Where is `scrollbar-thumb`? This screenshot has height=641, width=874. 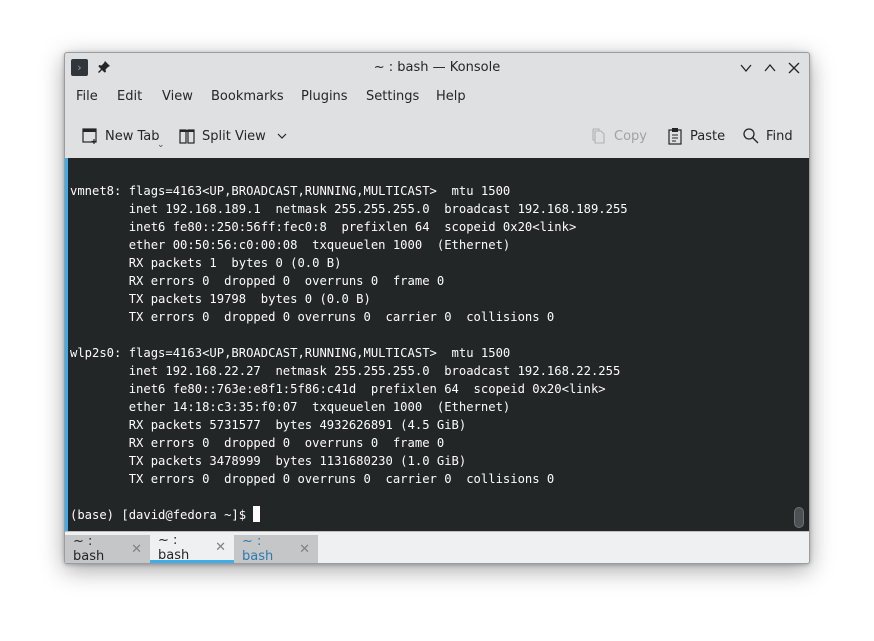 scrollbar-thumb is located at coordinates (799, 517).